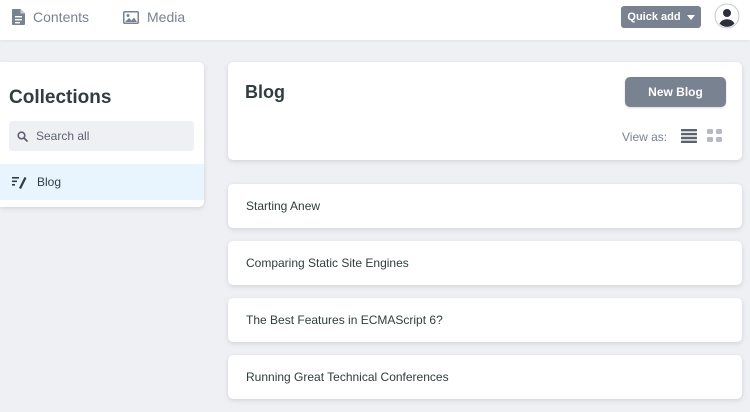  Describe the element at coordinates (61, 17) in the screenshot. I see `nav-contents-label: Contents` at that location.